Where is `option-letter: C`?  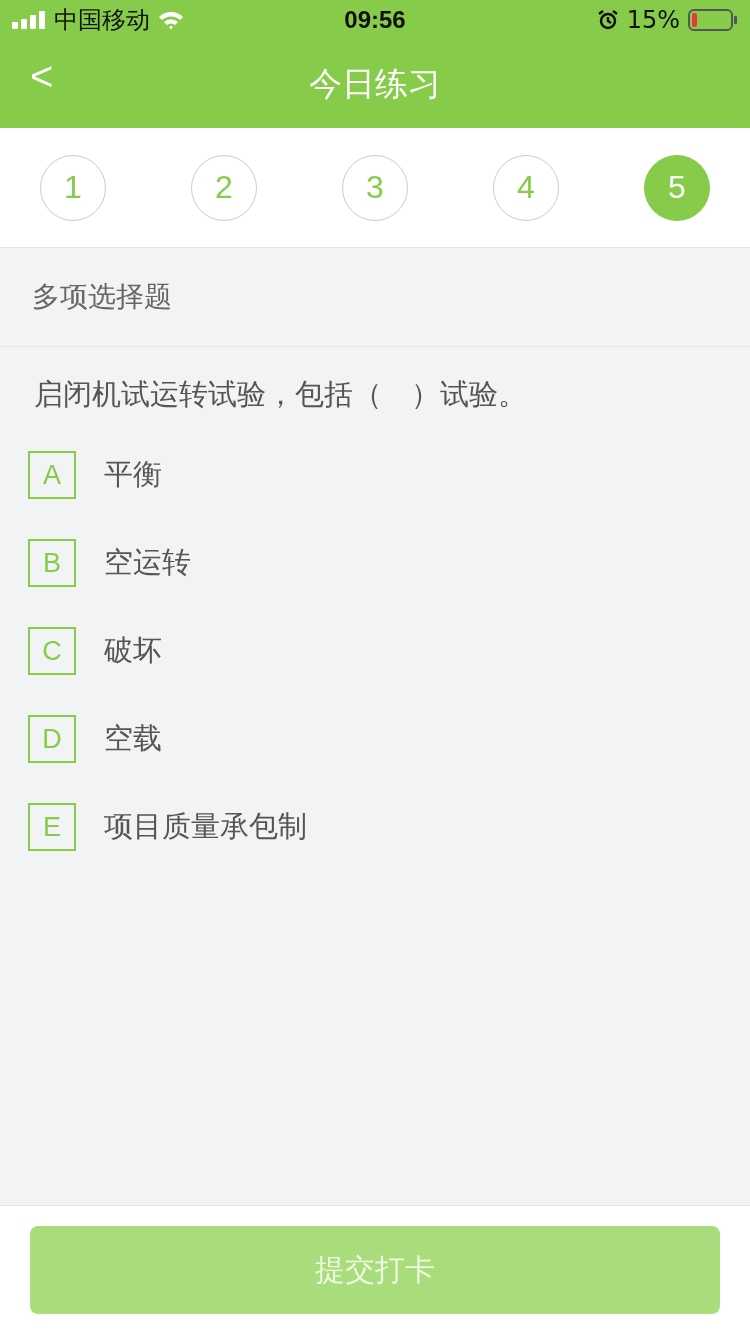
option-letter: C is located at coordinates (52, 651).